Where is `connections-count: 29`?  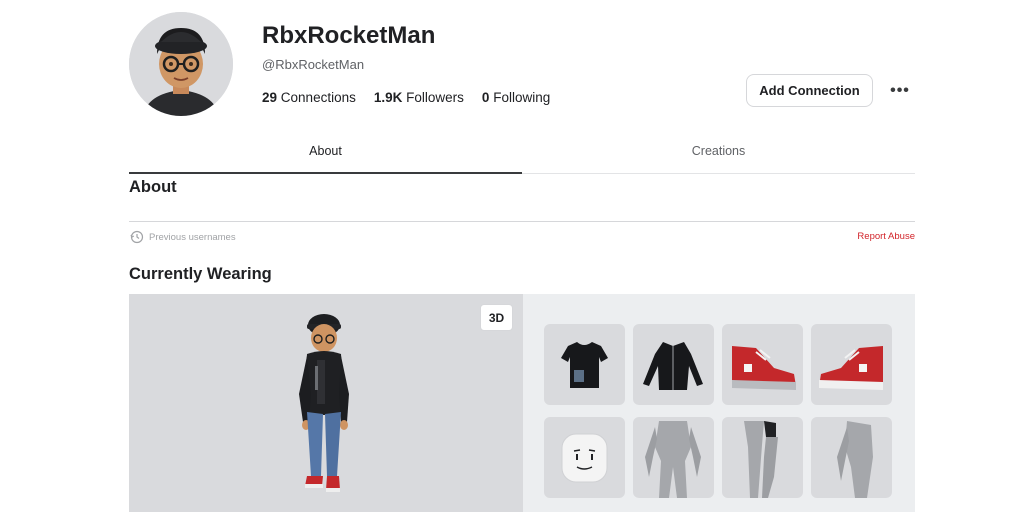
connections-count: 29 is located at coordinates (270, 97).